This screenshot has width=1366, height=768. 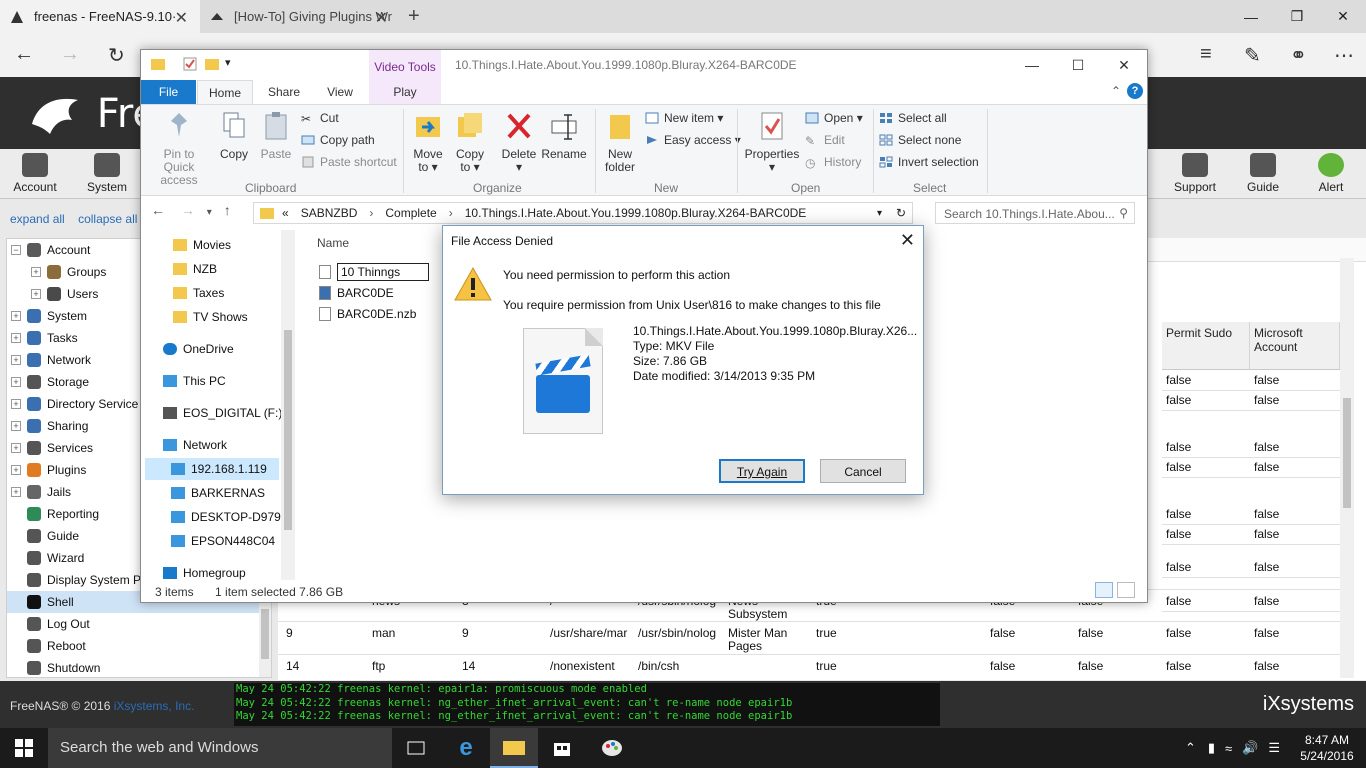 What do you see at coordinates (202, 245) in the screenshot?
I see `nav-item-movies: Movies` at bounding box center [202, 245].